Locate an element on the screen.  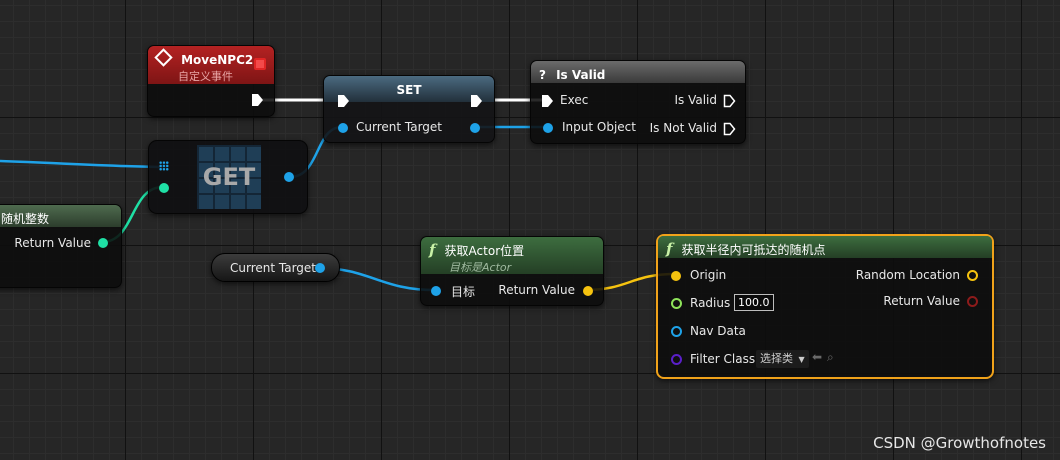
get-actor-location-subtitle: 目标是Actor is located at coordinates (480, 267).